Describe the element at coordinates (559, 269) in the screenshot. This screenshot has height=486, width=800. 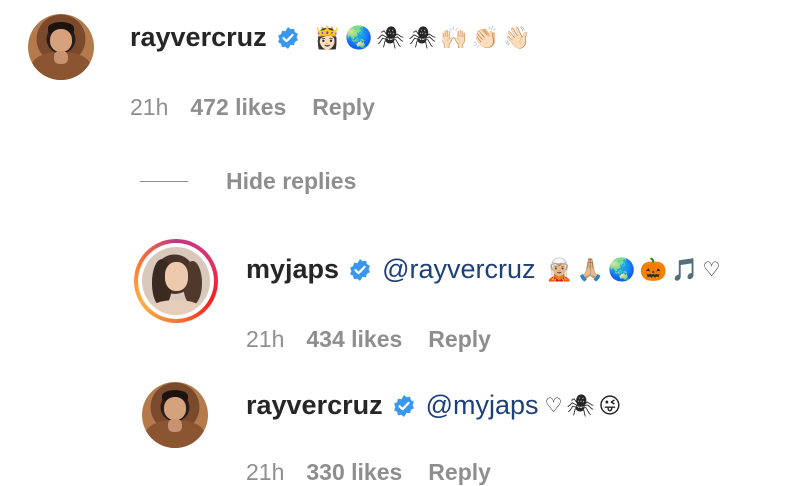
I see `elf-emoji: 🧝🏼` at that location.